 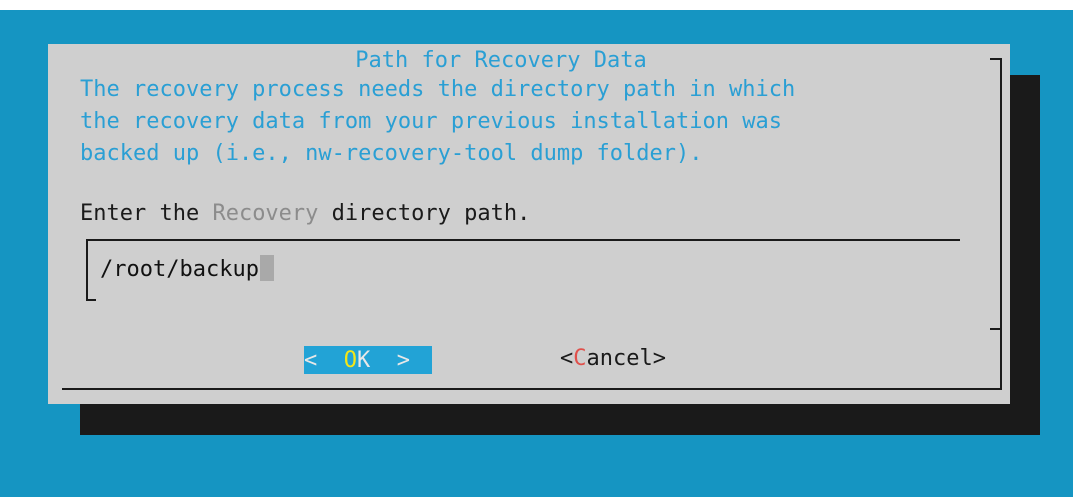 I want to click on cancel-button: <Cancel>, so click(x=613, y=359).